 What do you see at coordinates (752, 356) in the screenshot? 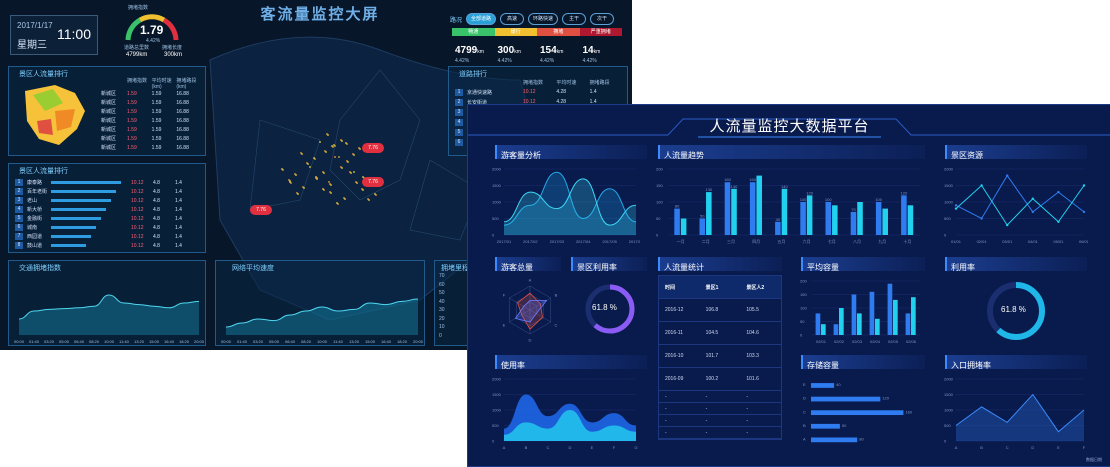
I see `table-cell: 103.3` at bounding box center [752, 356].